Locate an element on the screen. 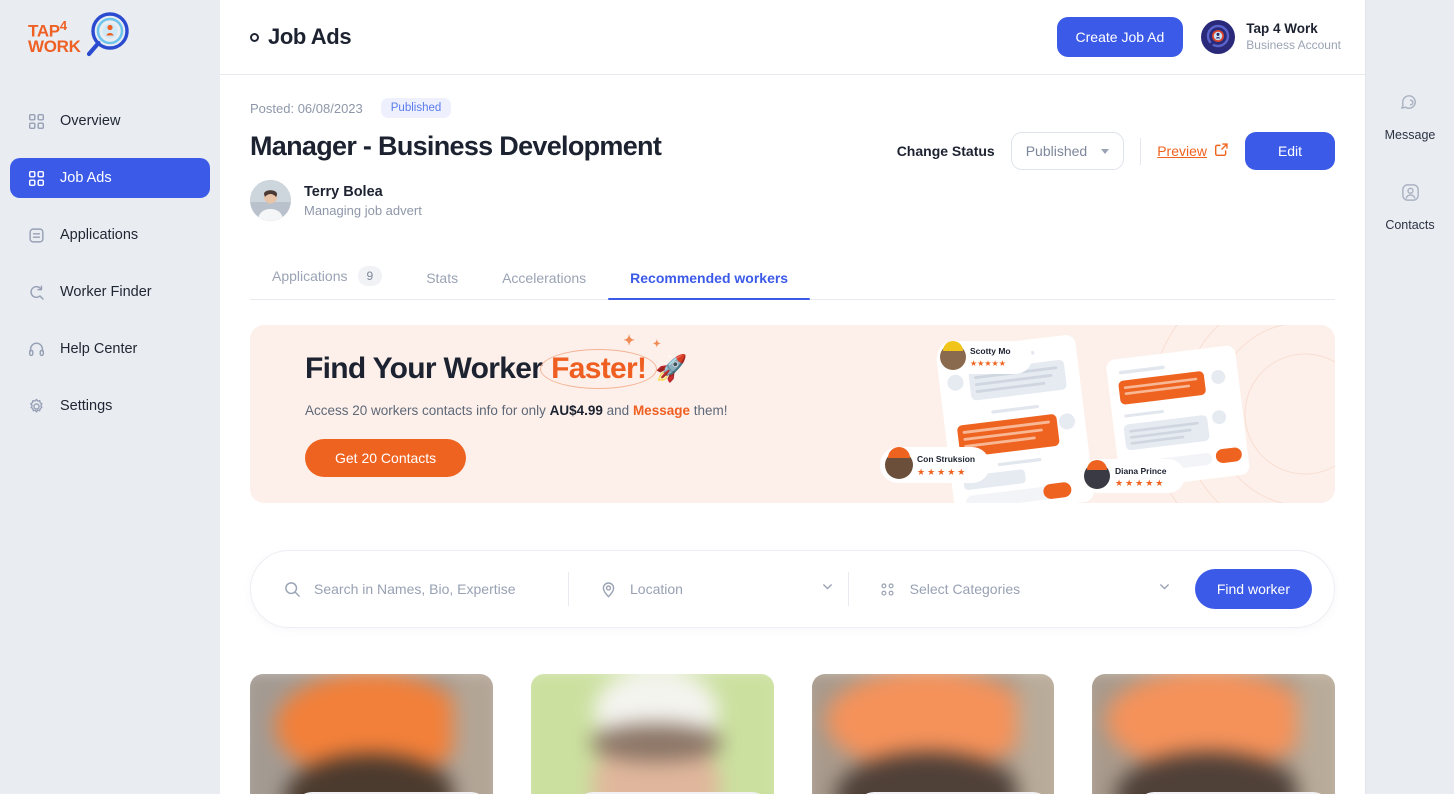  banner-price: AU$4.99 is located at coordinates (576, 410).